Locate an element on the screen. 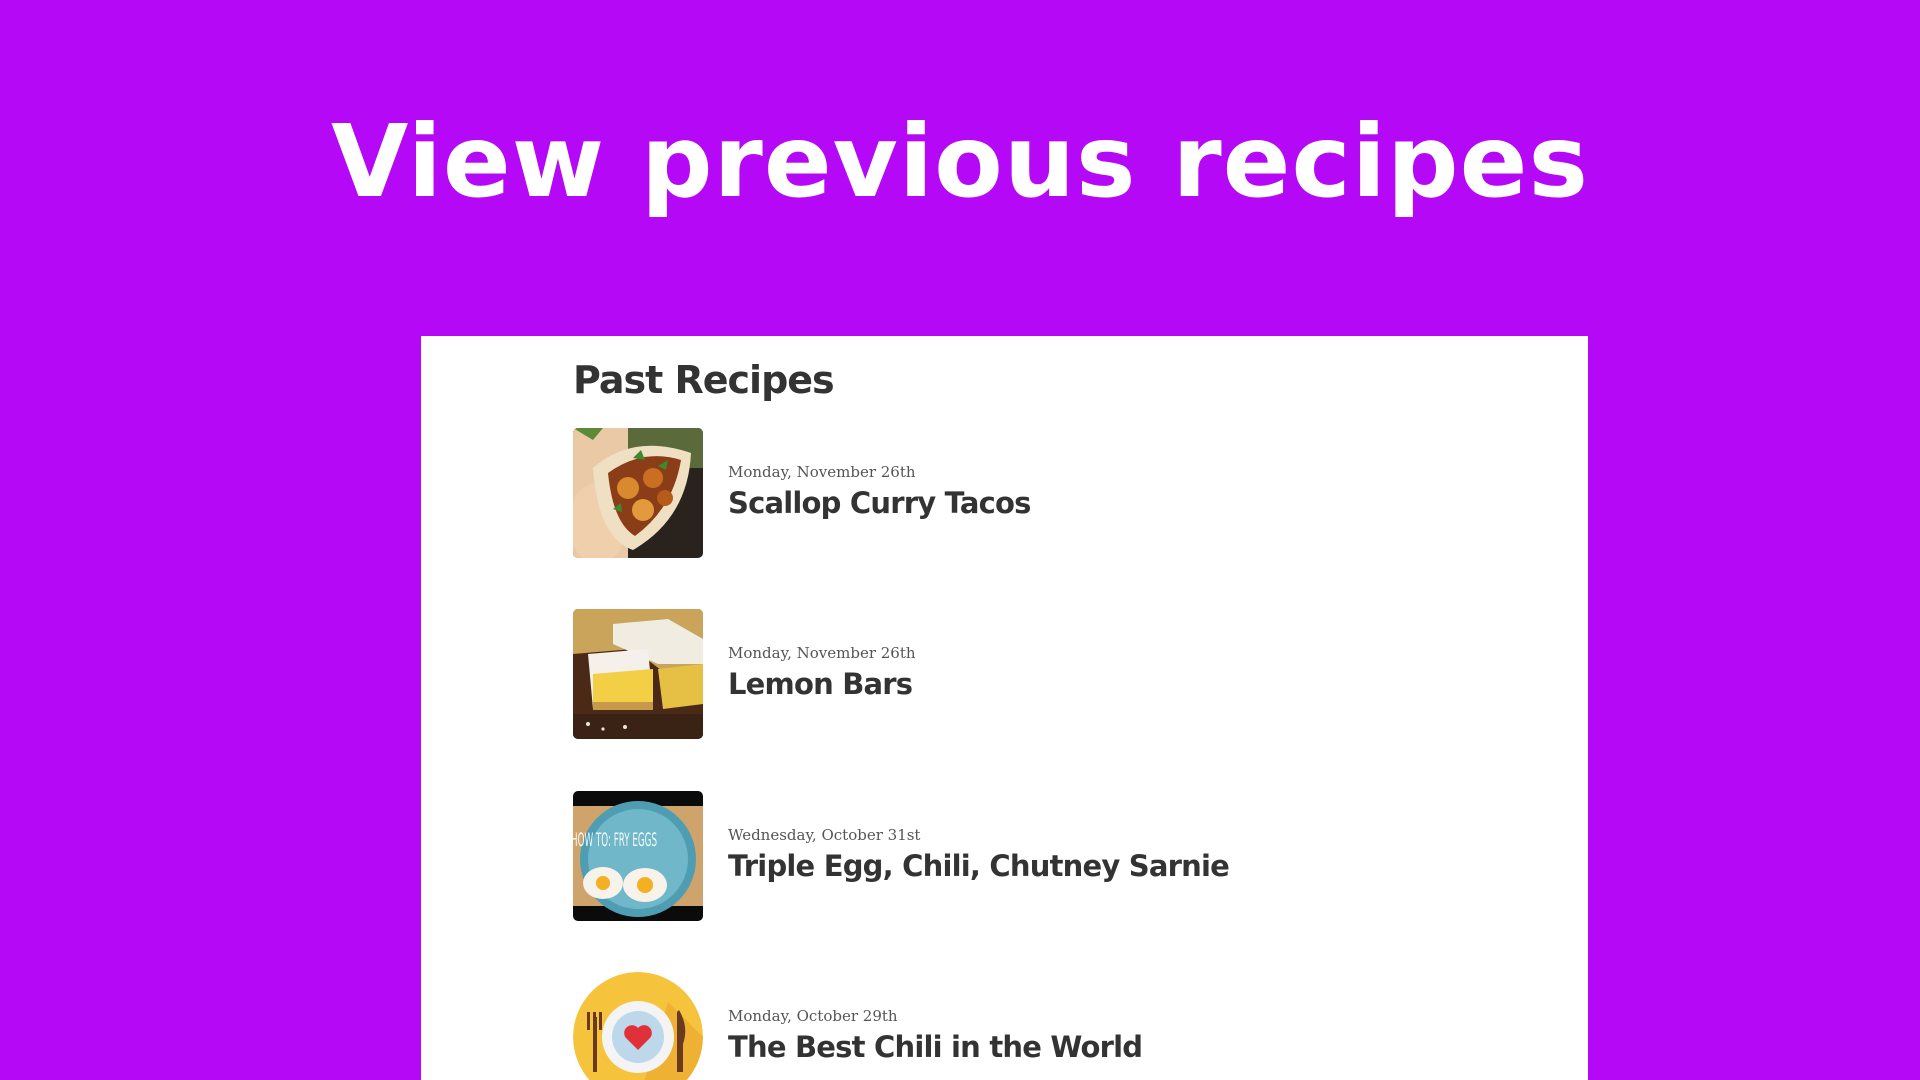 The height and width of the screenshot is (1080, 1920). recipe-item: Monday, November 26th Lemon Bars is located at coordinates (1023, 674).